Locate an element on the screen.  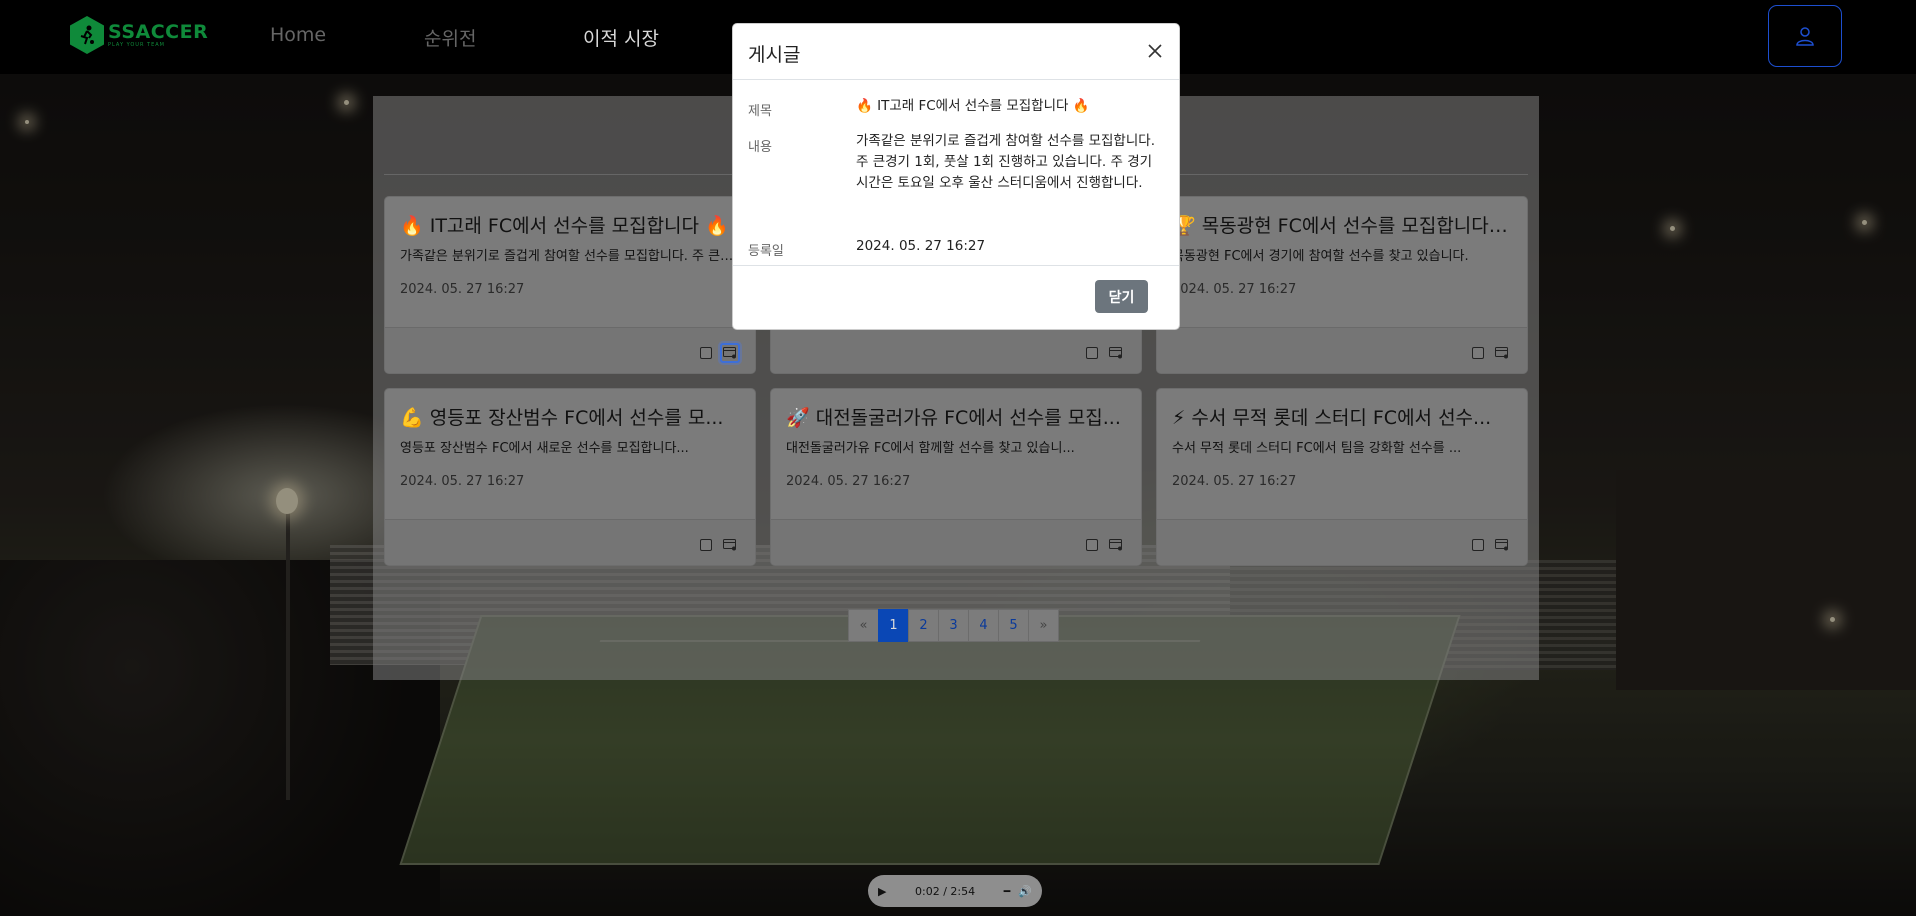
nav-transfer-market: 이적 시장 is located at coordinates (621, 37).